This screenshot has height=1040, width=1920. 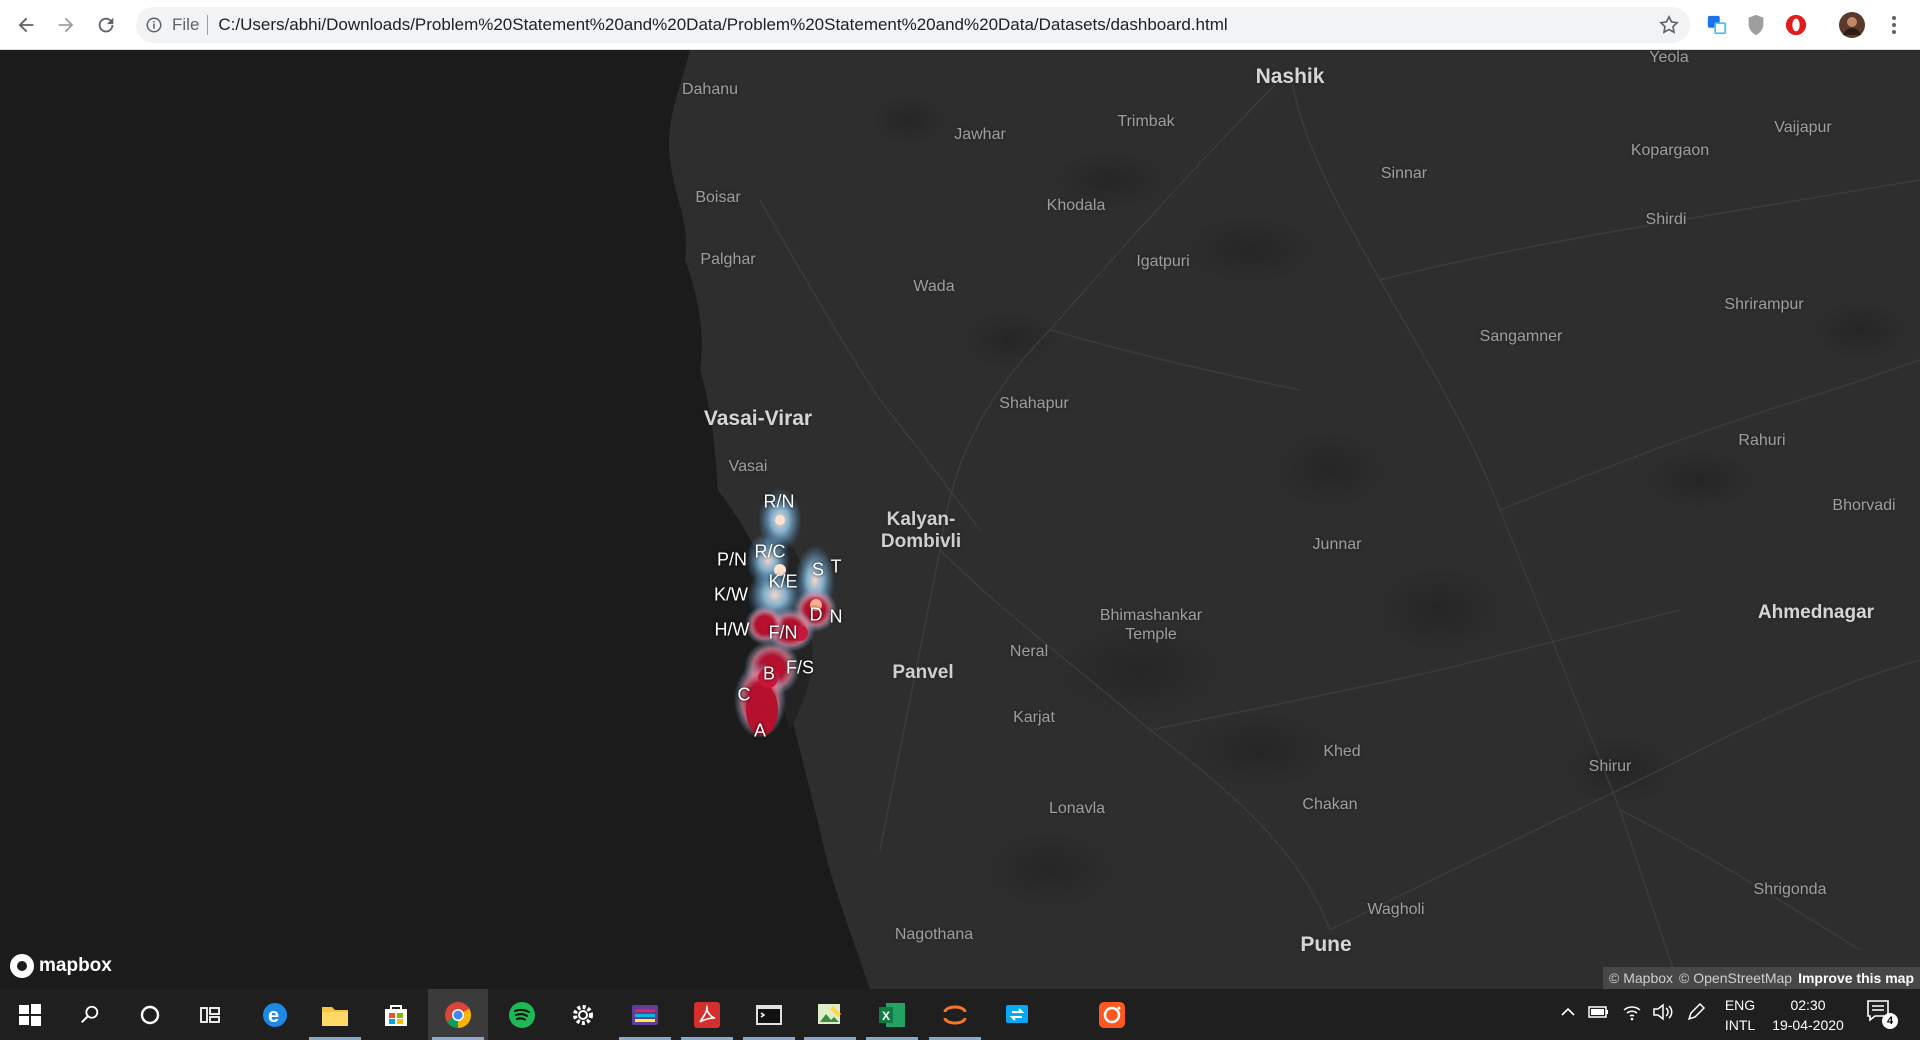 What do you see at coordinates (923, 672) in the screenshot?
I see `place-label-panvel: Panvel` at bounding box center [923, 672].